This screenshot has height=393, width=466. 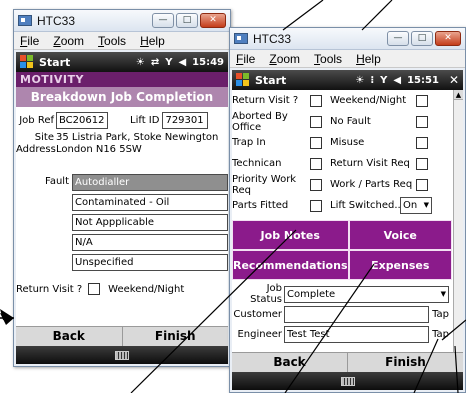 What do you see at coordinates (422, 163) in the screenshot?
I see `return-visit-req-checkbox` at bounding box center [422, 163].